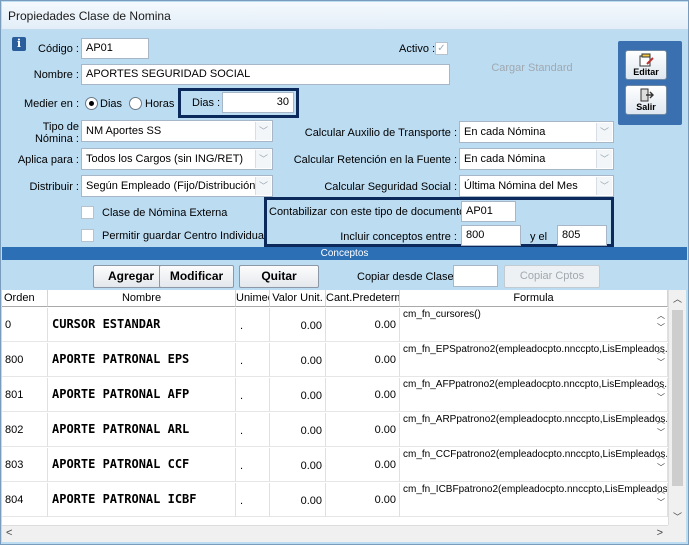  I want to click on radio-horas, so click(135, 103).